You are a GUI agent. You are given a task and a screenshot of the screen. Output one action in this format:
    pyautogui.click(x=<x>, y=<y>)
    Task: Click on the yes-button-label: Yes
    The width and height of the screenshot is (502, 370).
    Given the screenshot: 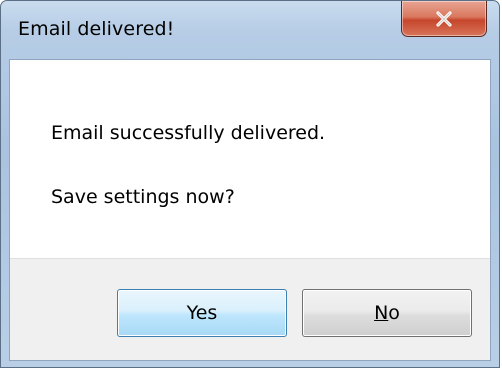 What is the action you would take?
    pyautogui.click(x=202, y=313)
    